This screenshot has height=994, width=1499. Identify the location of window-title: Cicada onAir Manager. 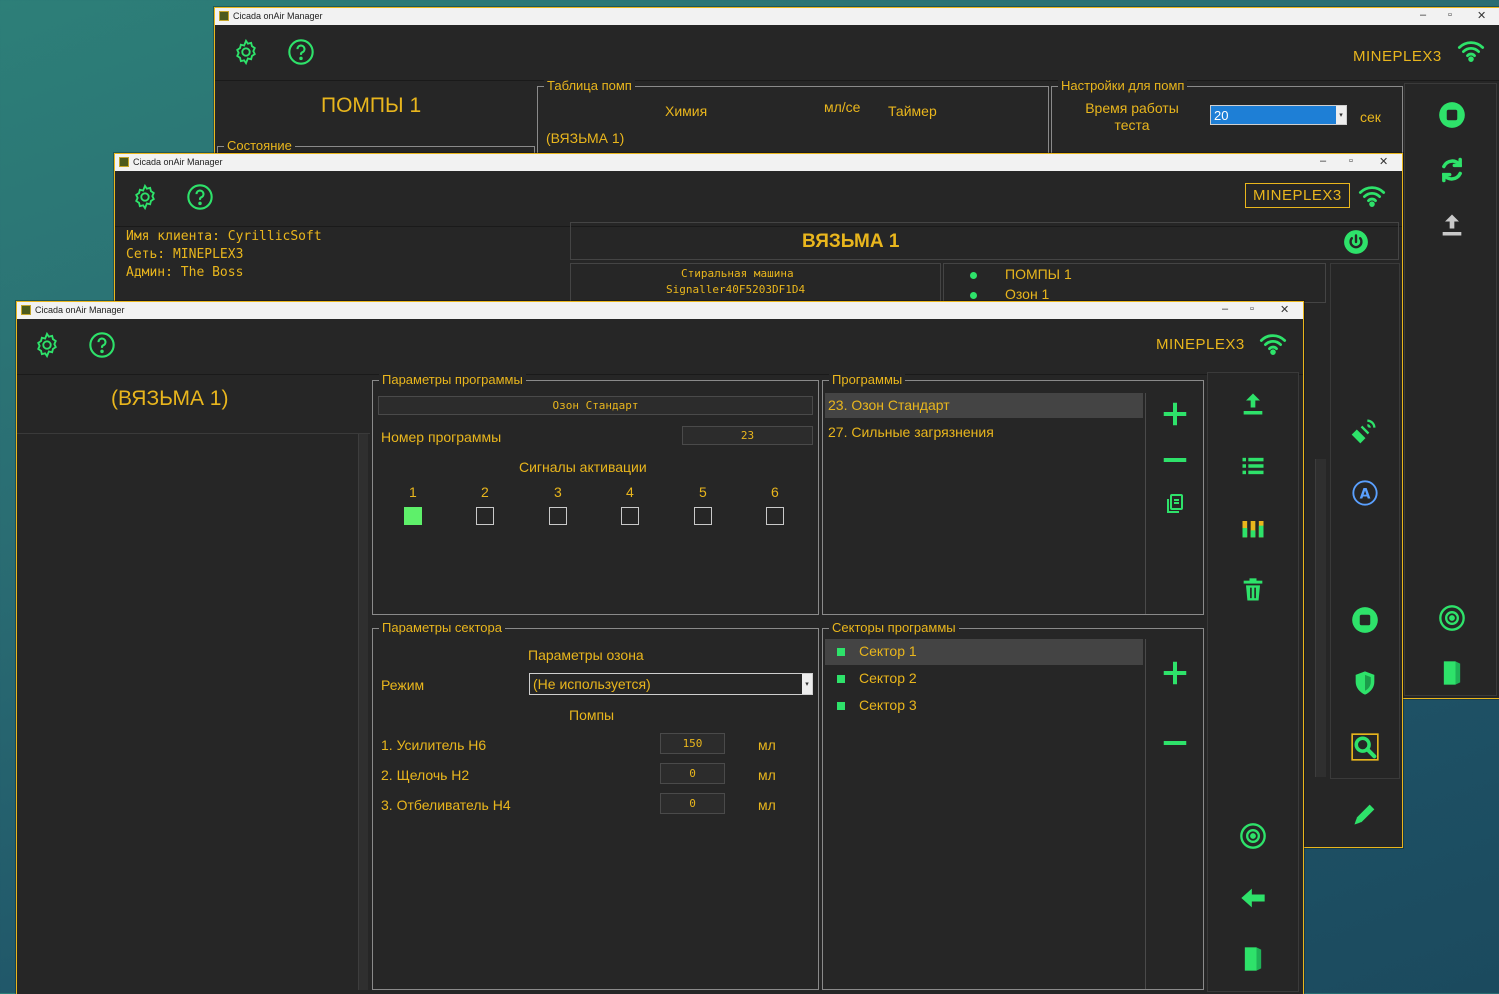
(278, 16).